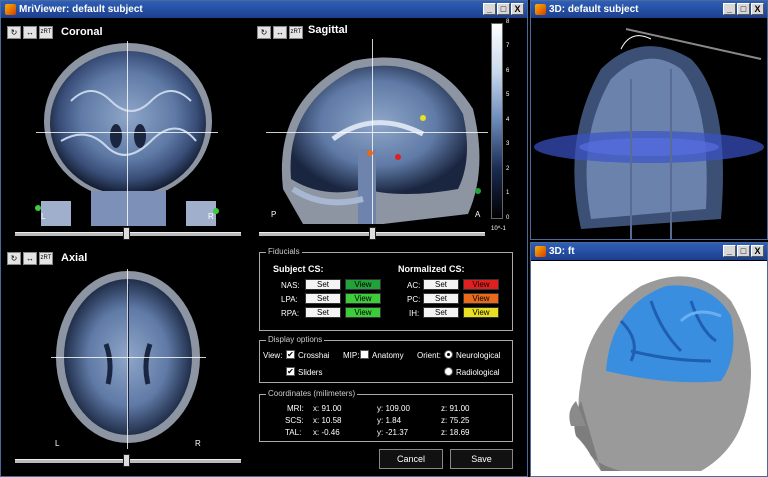 This screenshot has width=768, height=477. I want to click on scs-y: y: 1.84, so click(389, 420).